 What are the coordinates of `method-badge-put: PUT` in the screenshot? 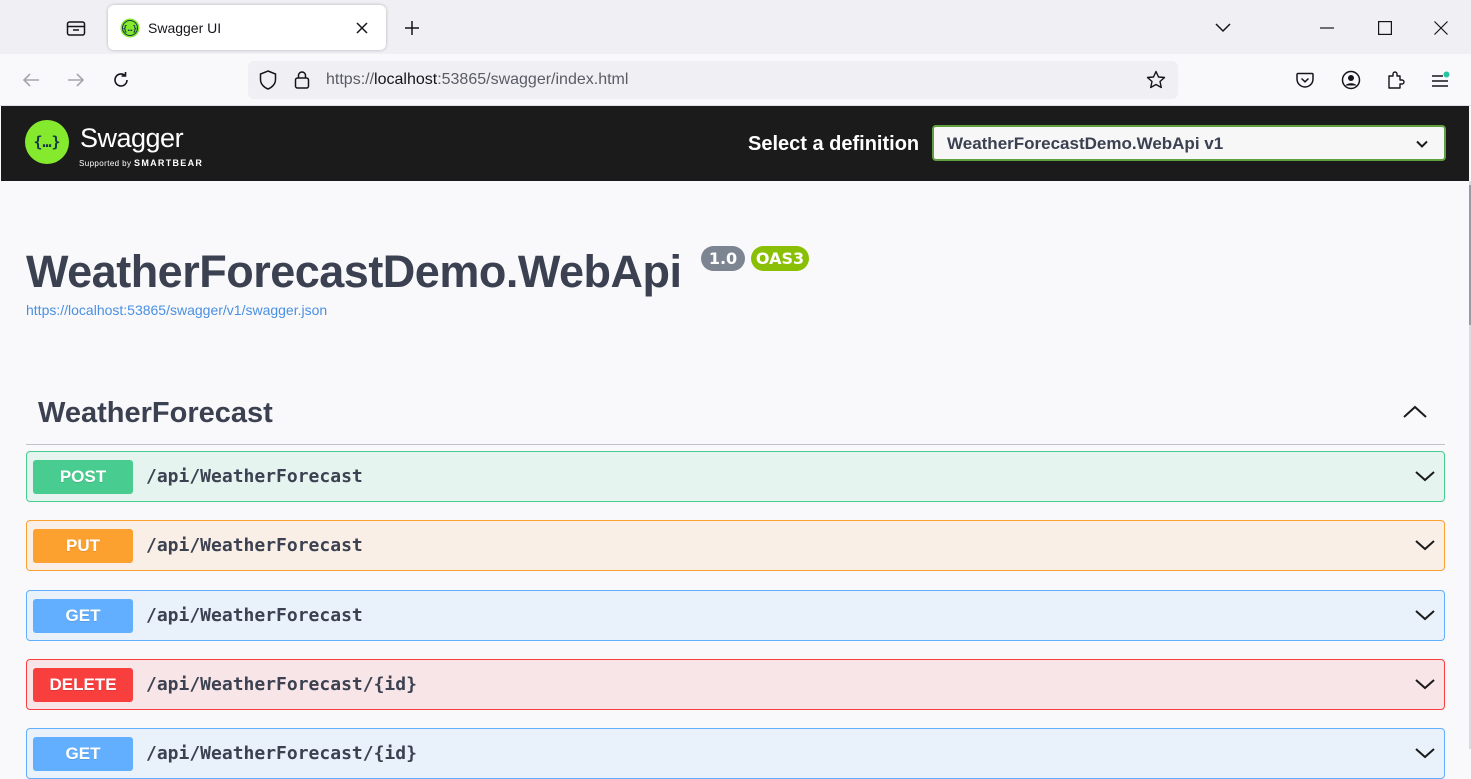 It's located at (83, 546).